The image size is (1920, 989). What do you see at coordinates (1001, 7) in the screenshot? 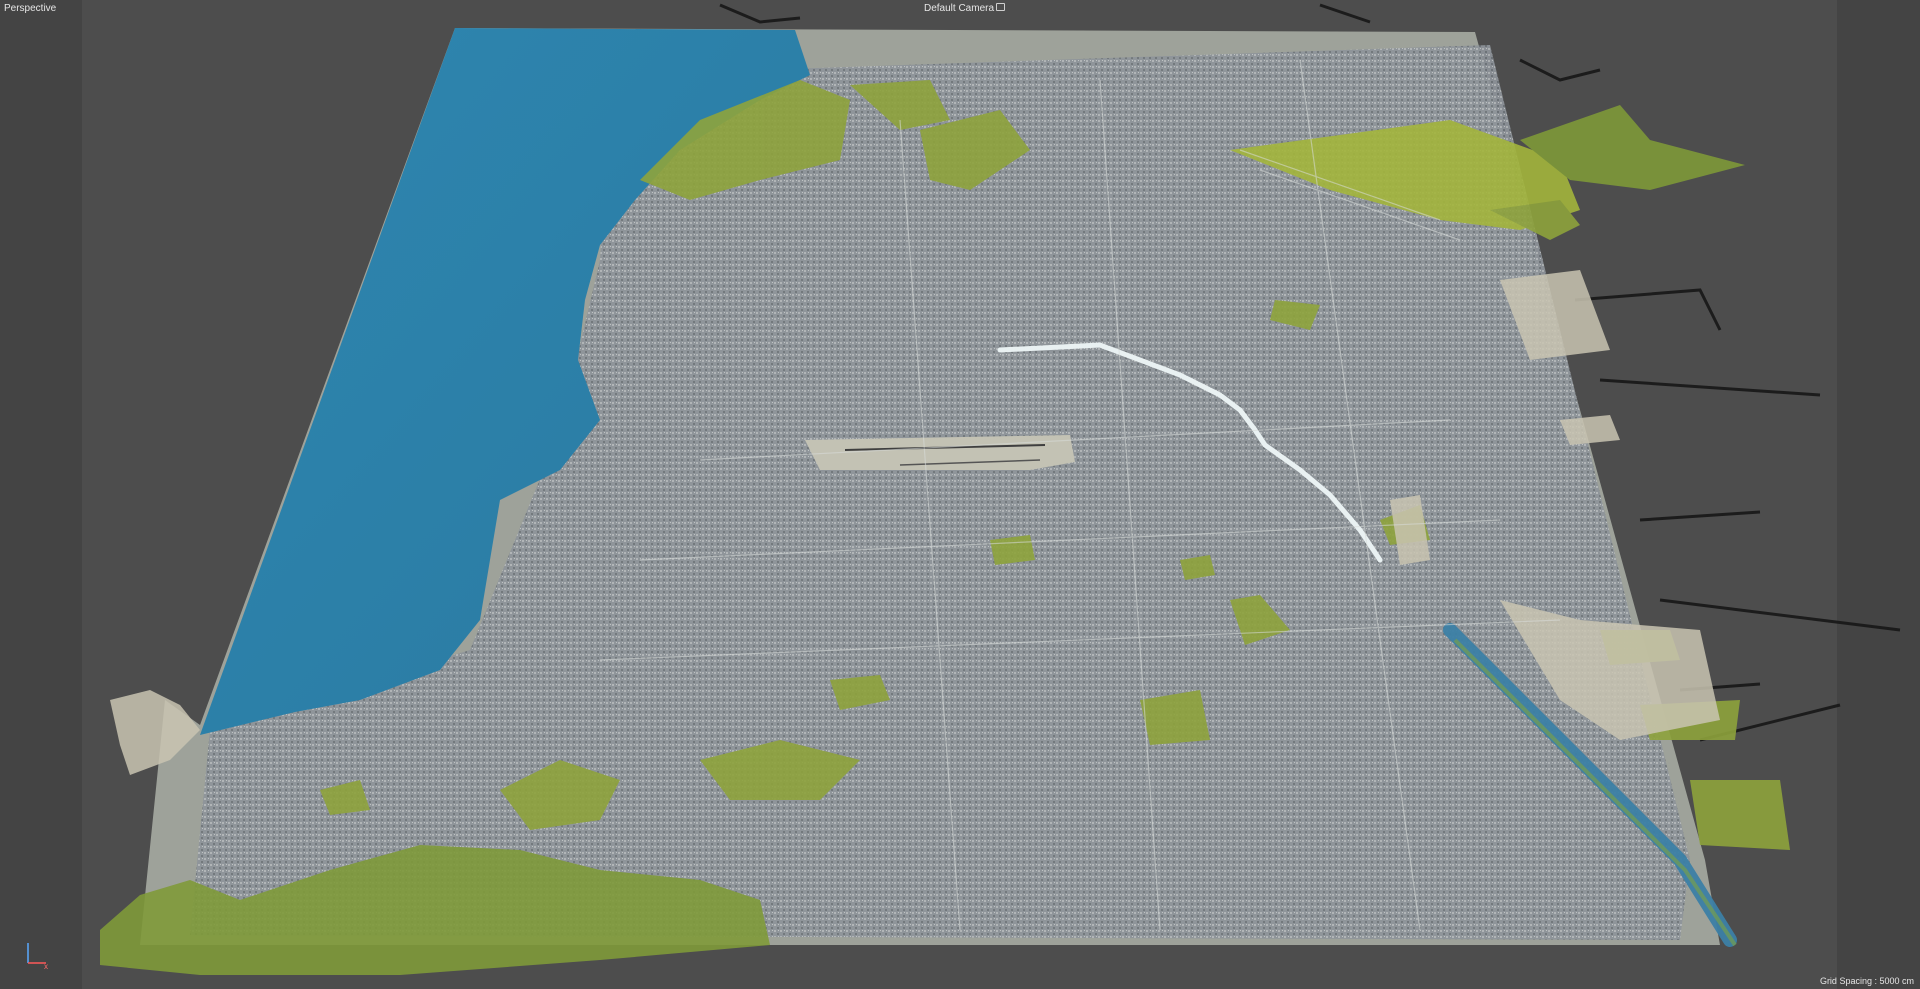
I see `camera-icon` at bounding box center [1001, 7].